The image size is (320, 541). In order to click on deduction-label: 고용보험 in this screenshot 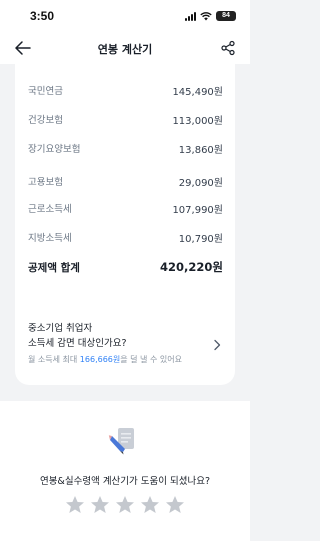, I will do `click(45, 182)`.